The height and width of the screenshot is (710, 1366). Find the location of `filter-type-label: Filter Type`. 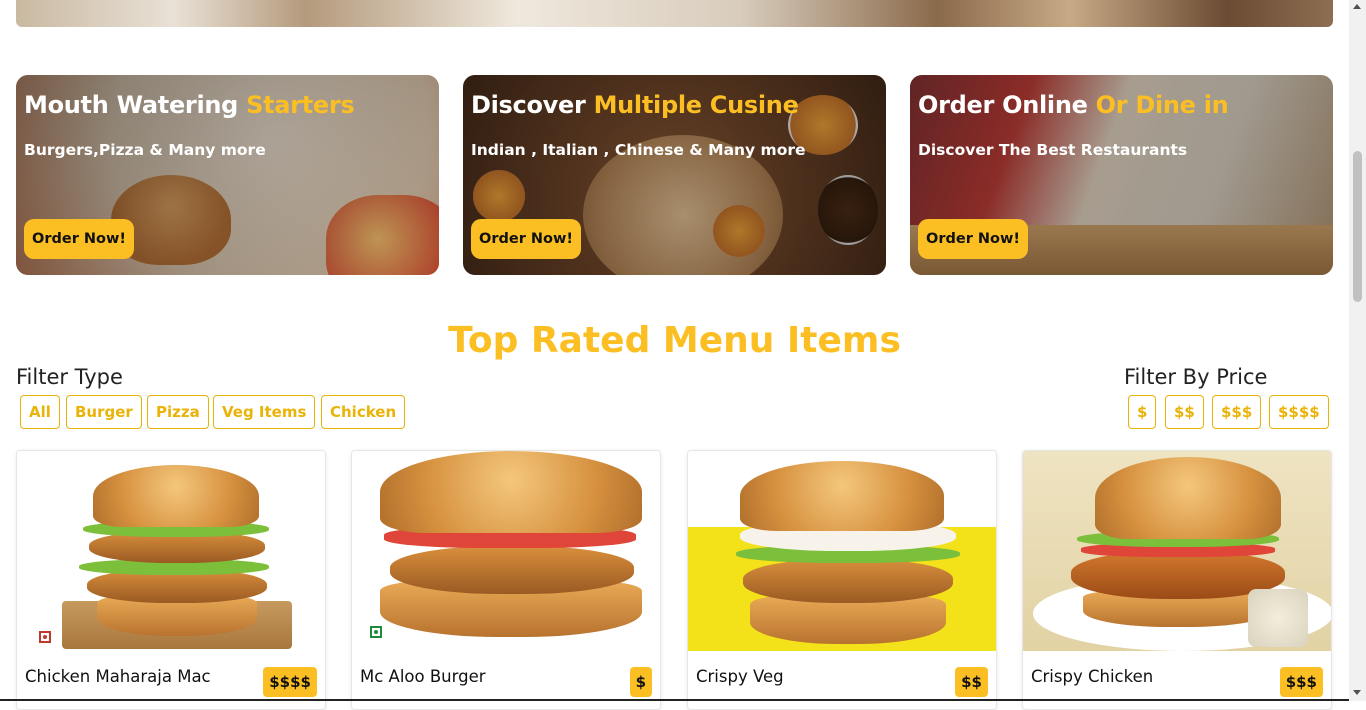

filter-type-label: Filter Type is located at coordinates (69, 377).